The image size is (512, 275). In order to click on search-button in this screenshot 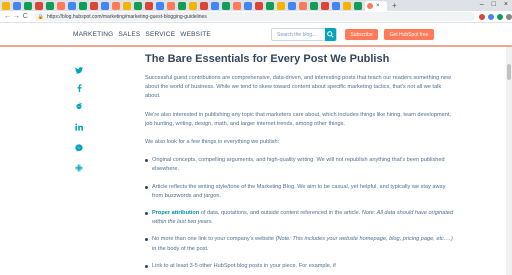, I will do `click(330, 34)`.